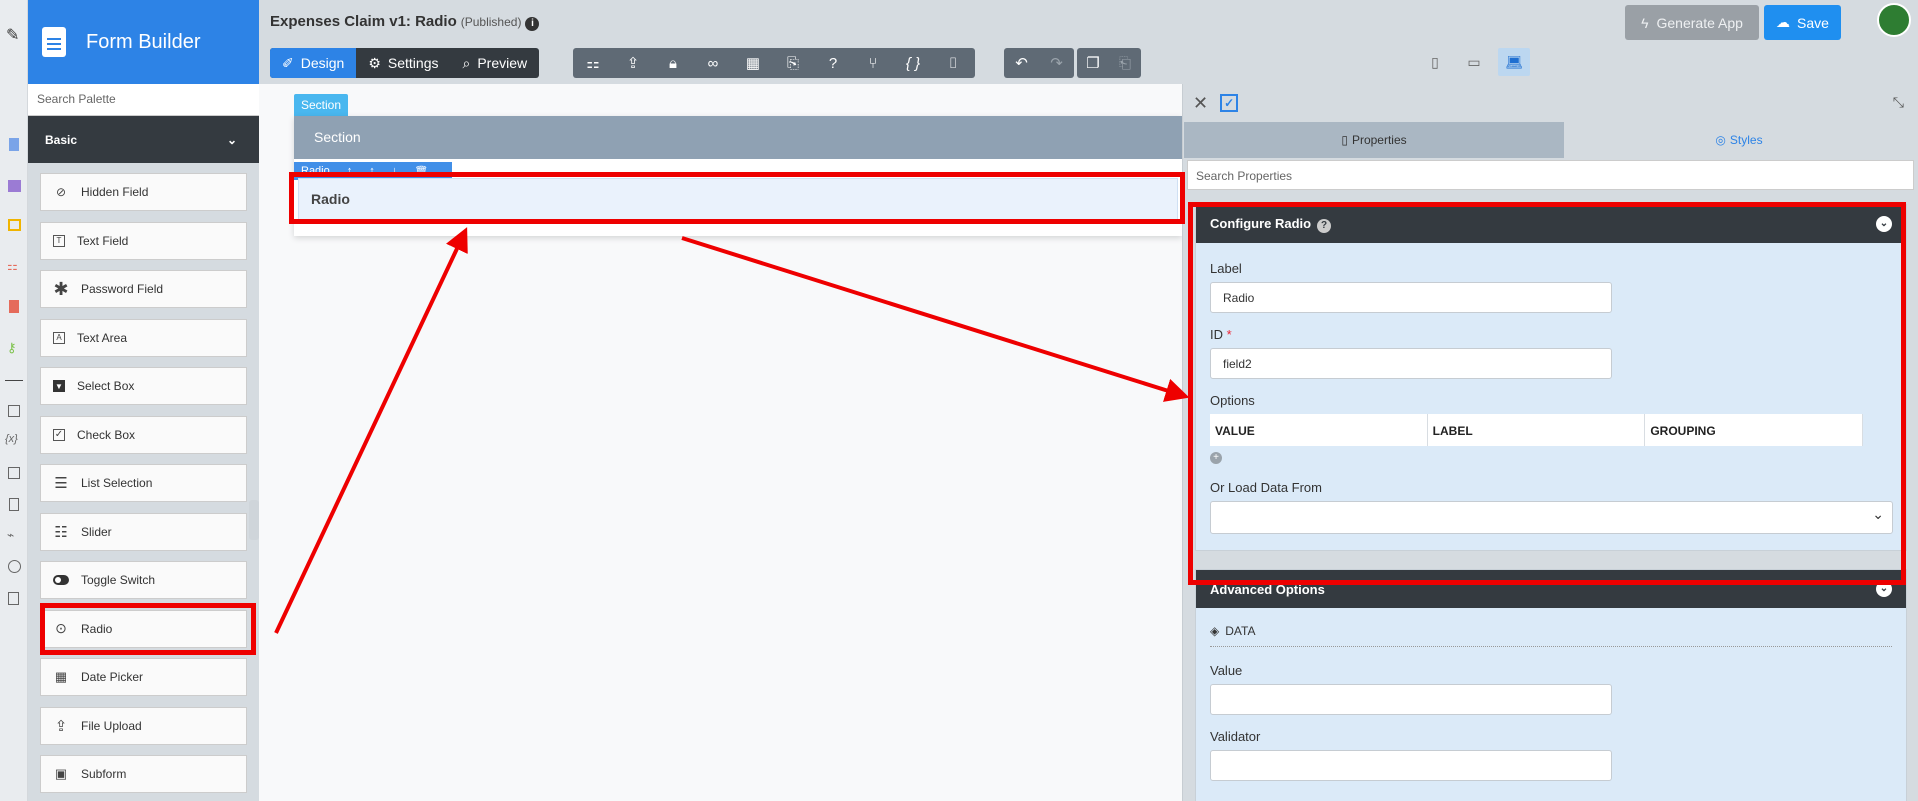 Image resolution: width=1918 pixels, height=801 pixels. I want to click on preview-icon: ⌕, so click(466, 62).